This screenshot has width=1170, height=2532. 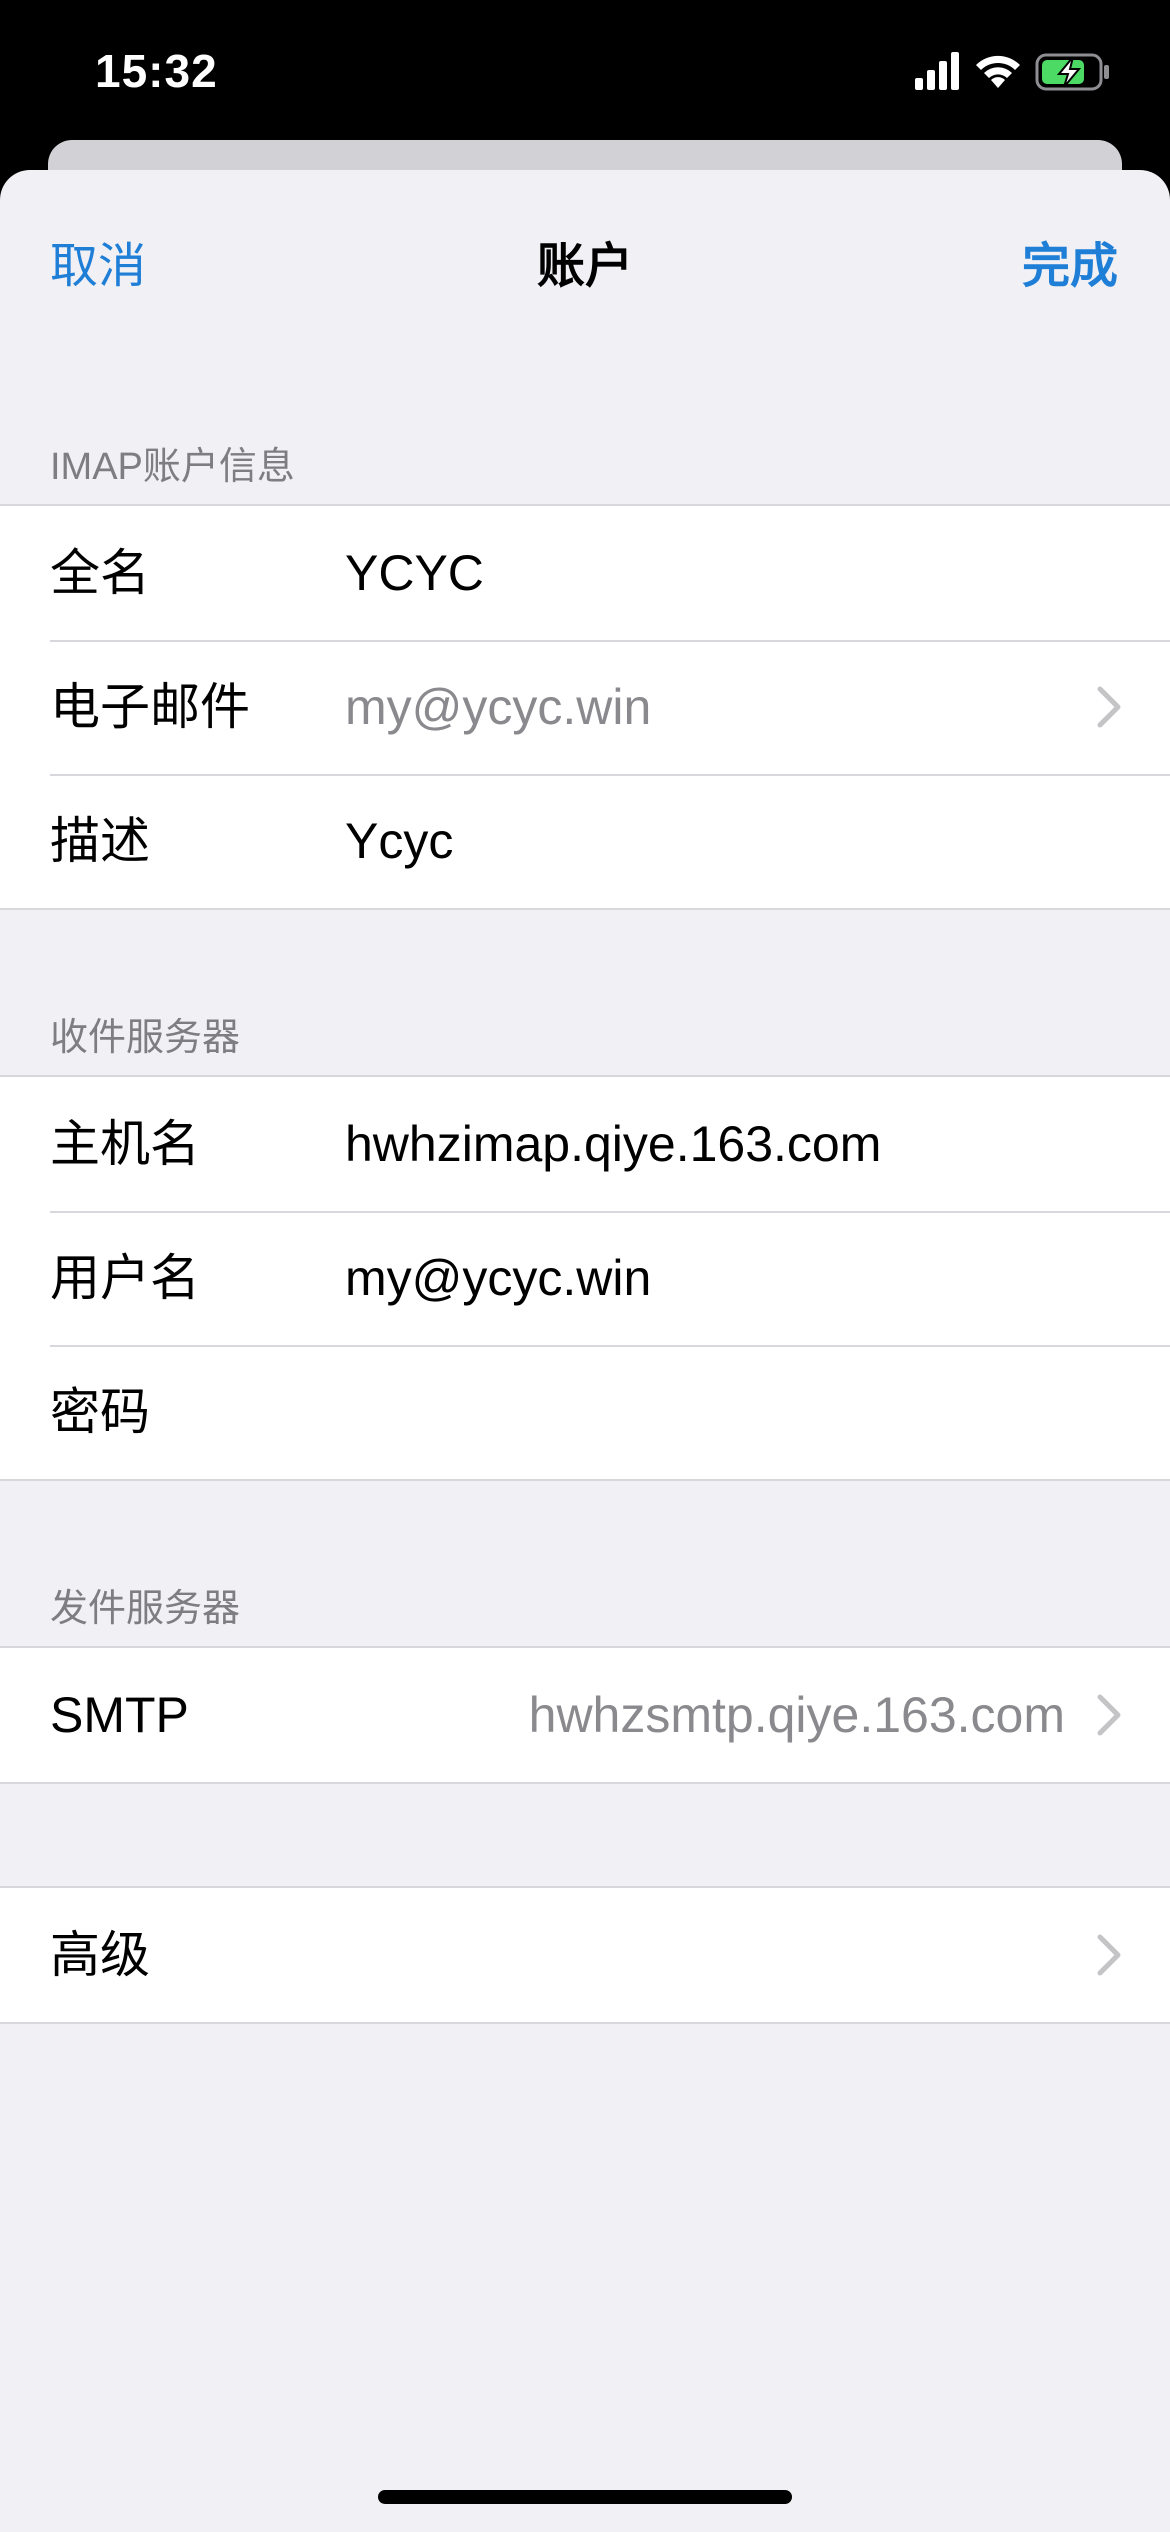 I want to click on smtp-value: hwhzsmtp.qiye.163.com, so click(x=796, y=1715).